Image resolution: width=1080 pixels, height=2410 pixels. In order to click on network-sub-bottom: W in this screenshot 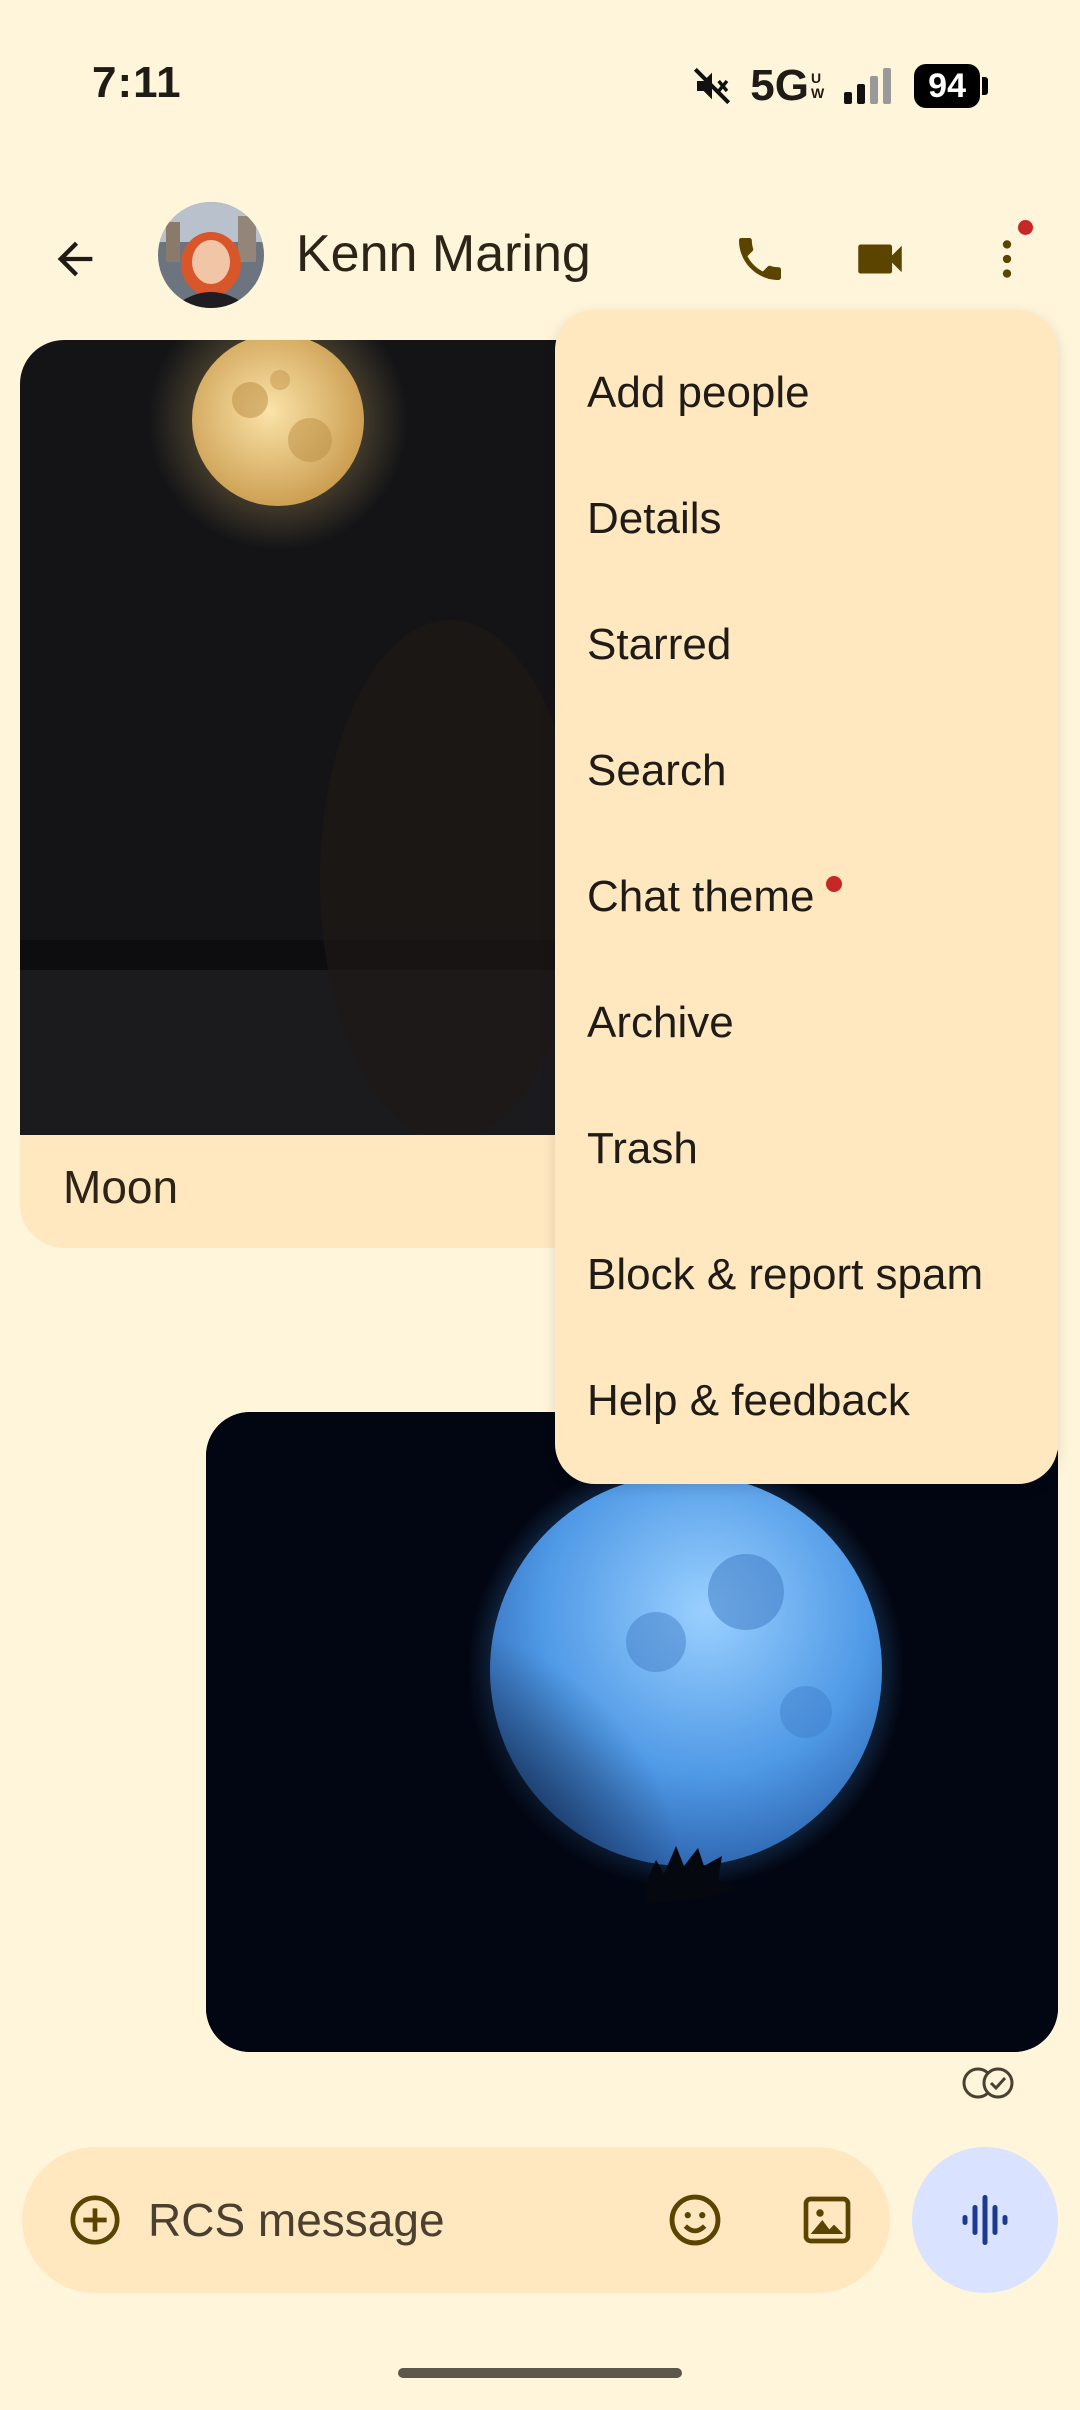, I will do `click(817, 93)`.